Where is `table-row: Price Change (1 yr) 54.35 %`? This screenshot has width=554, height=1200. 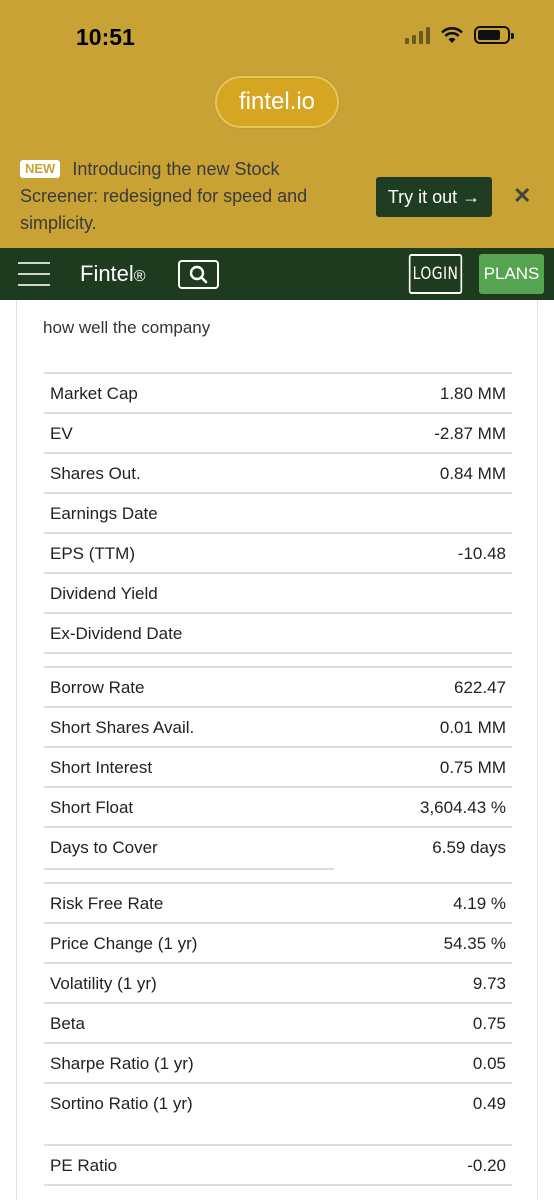
table-row: Price Change (1 yr) 54.35 % is located at coordinates (278, 944).